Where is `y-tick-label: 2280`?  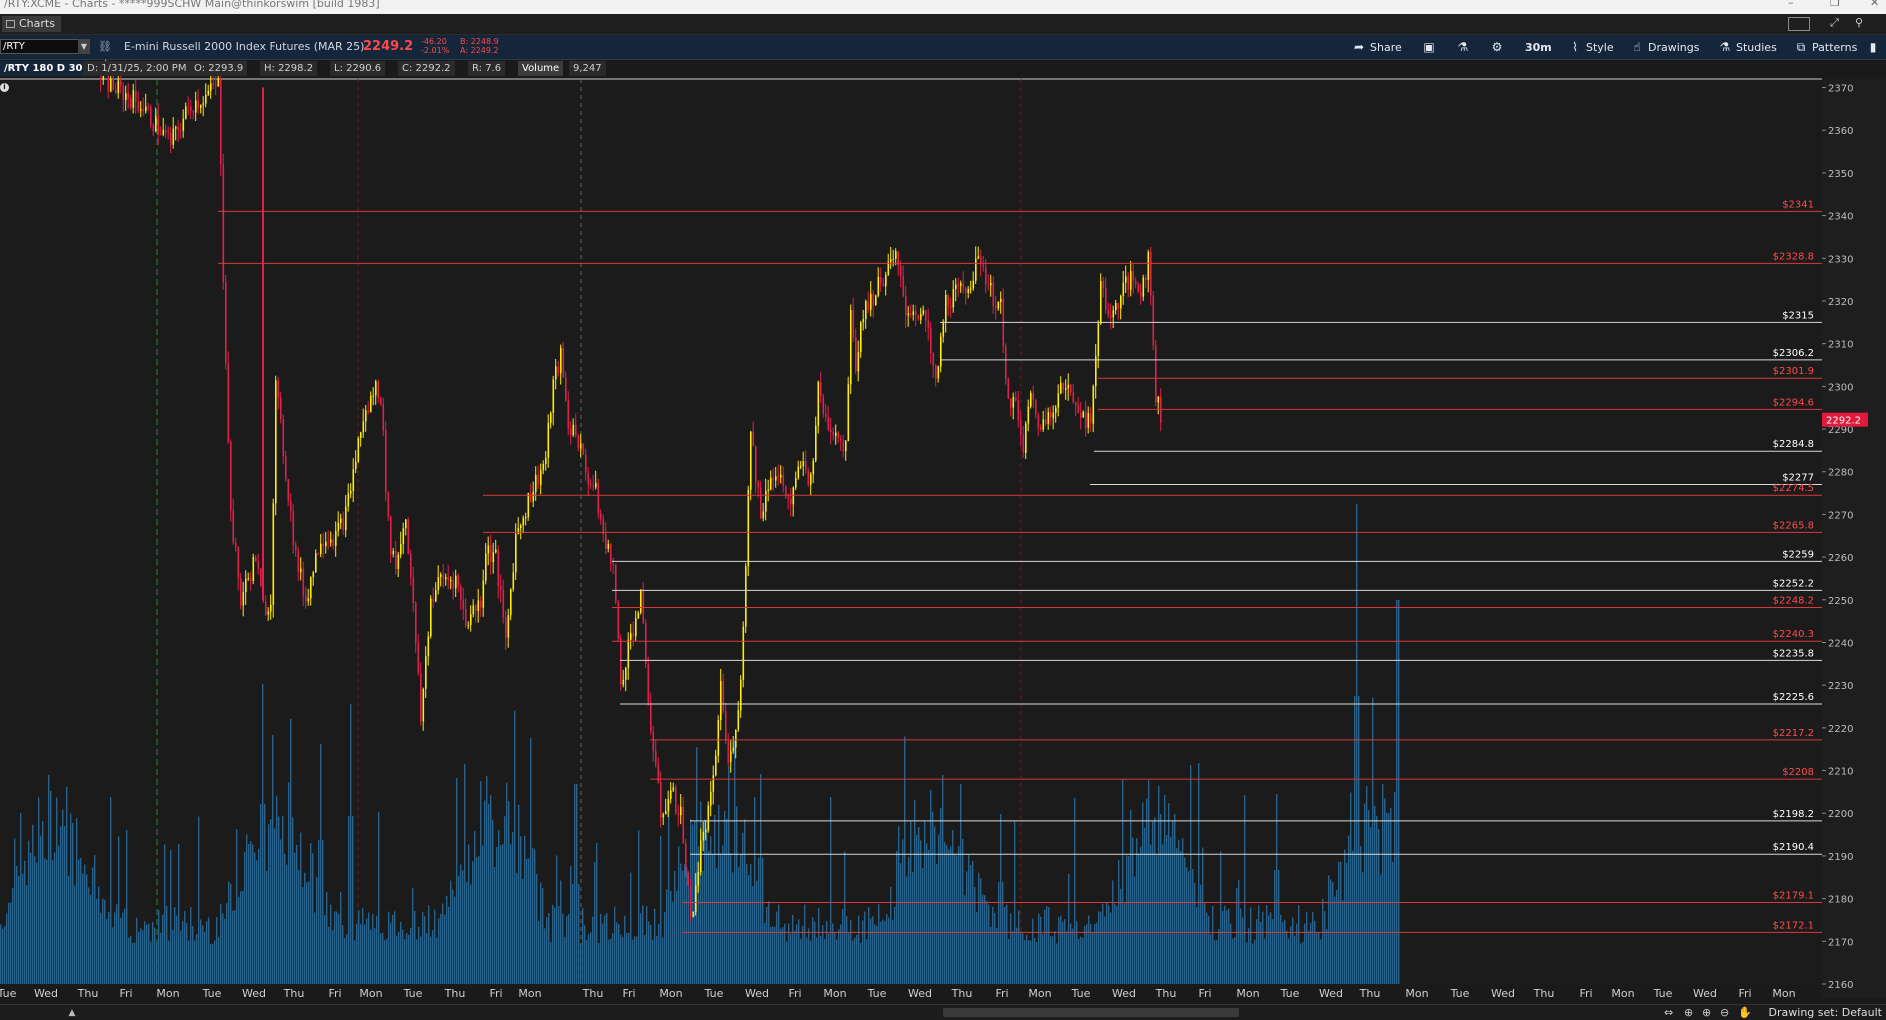
y-tick-label: 2280 is located at coordinates (1840, 473).